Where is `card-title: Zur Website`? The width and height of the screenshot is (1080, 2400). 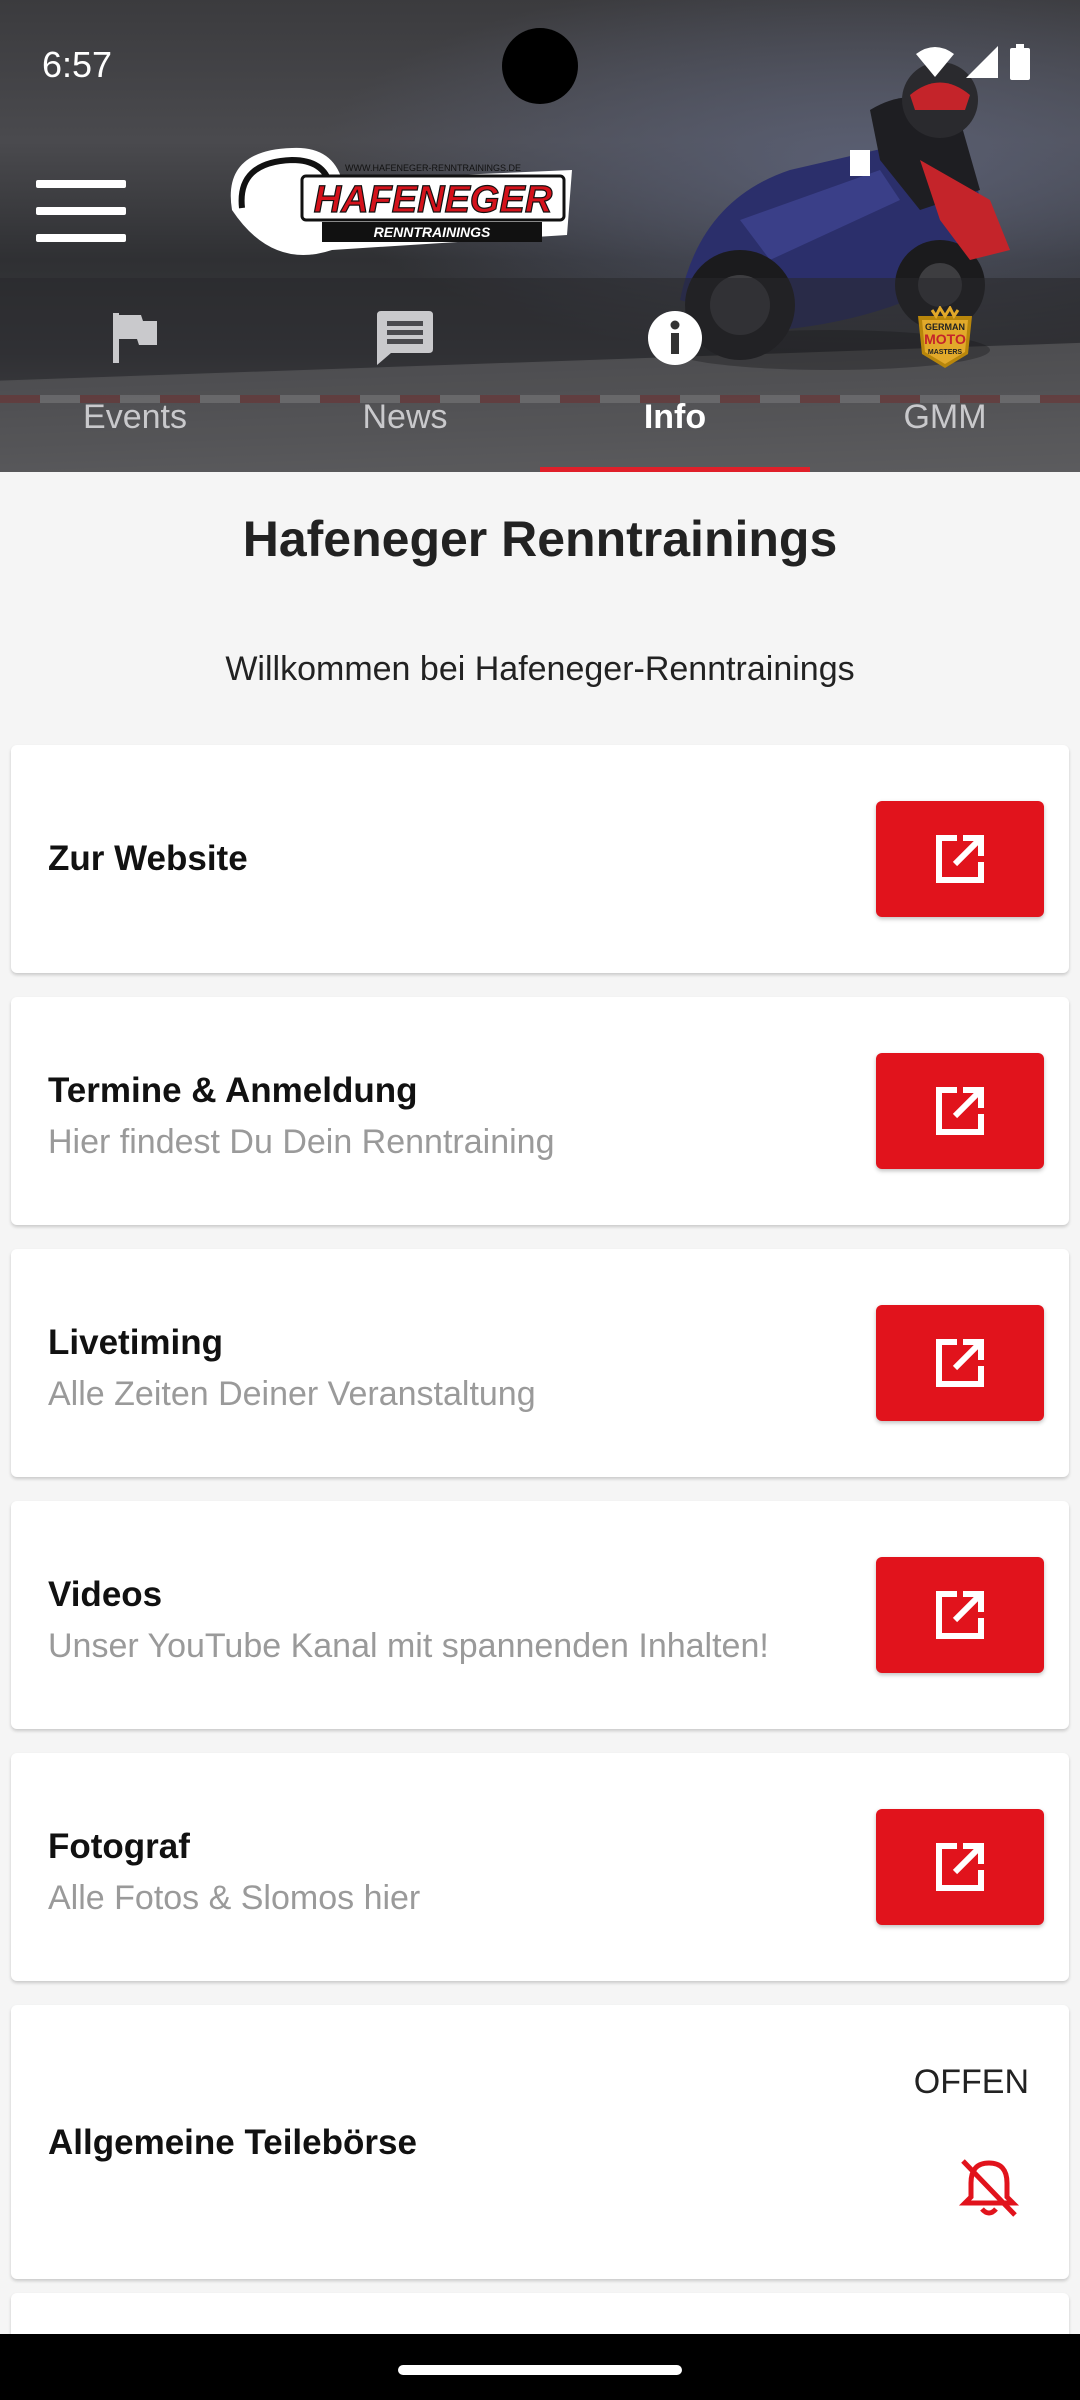 card-title: Zur Website is located at coordinates (148, 858).